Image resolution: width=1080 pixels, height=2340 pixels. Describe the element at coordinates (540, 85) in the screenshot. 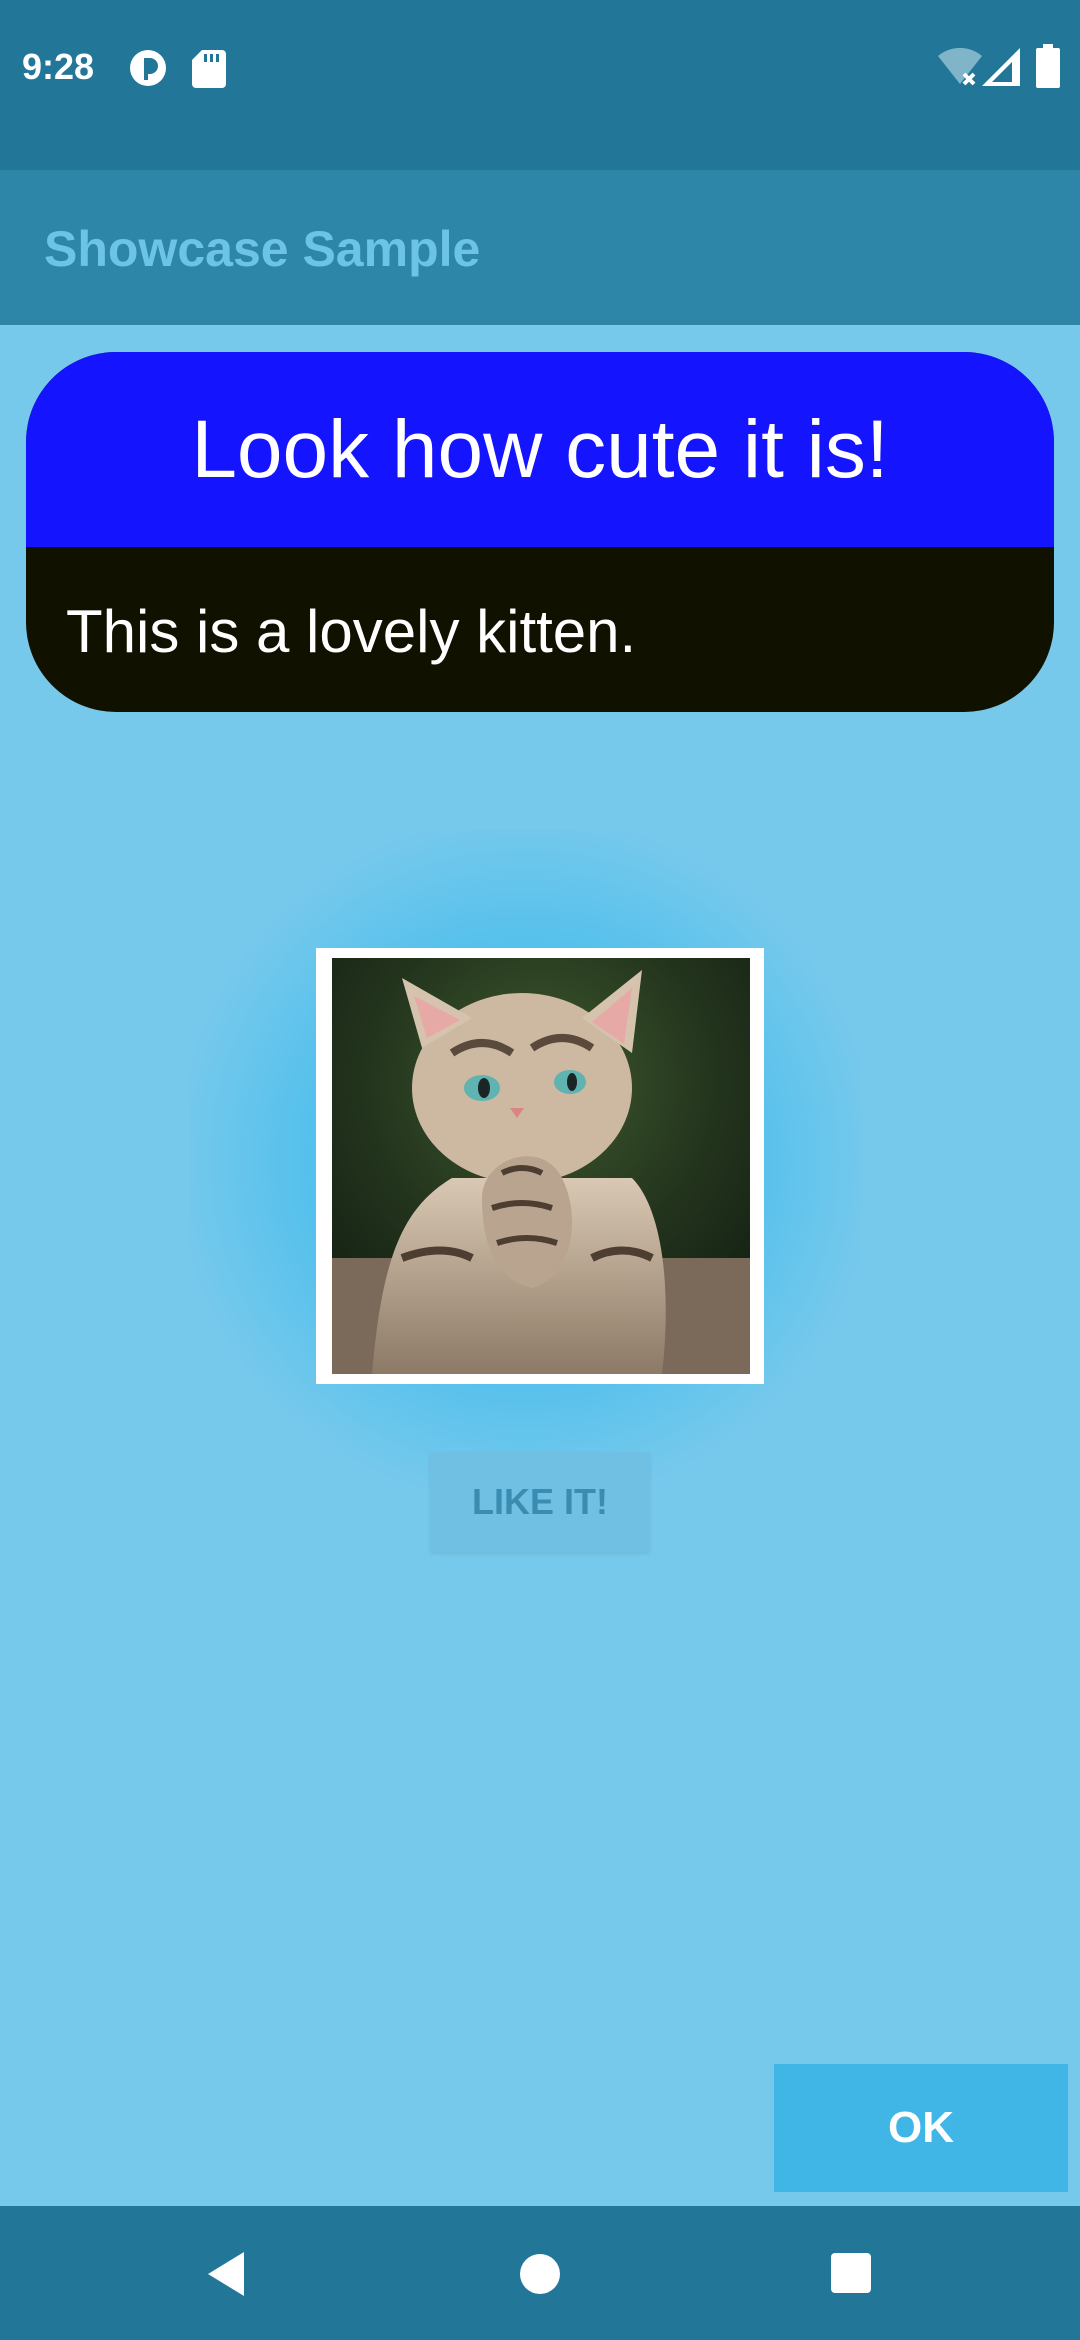

I see `status-bar: 9:28` at that location.